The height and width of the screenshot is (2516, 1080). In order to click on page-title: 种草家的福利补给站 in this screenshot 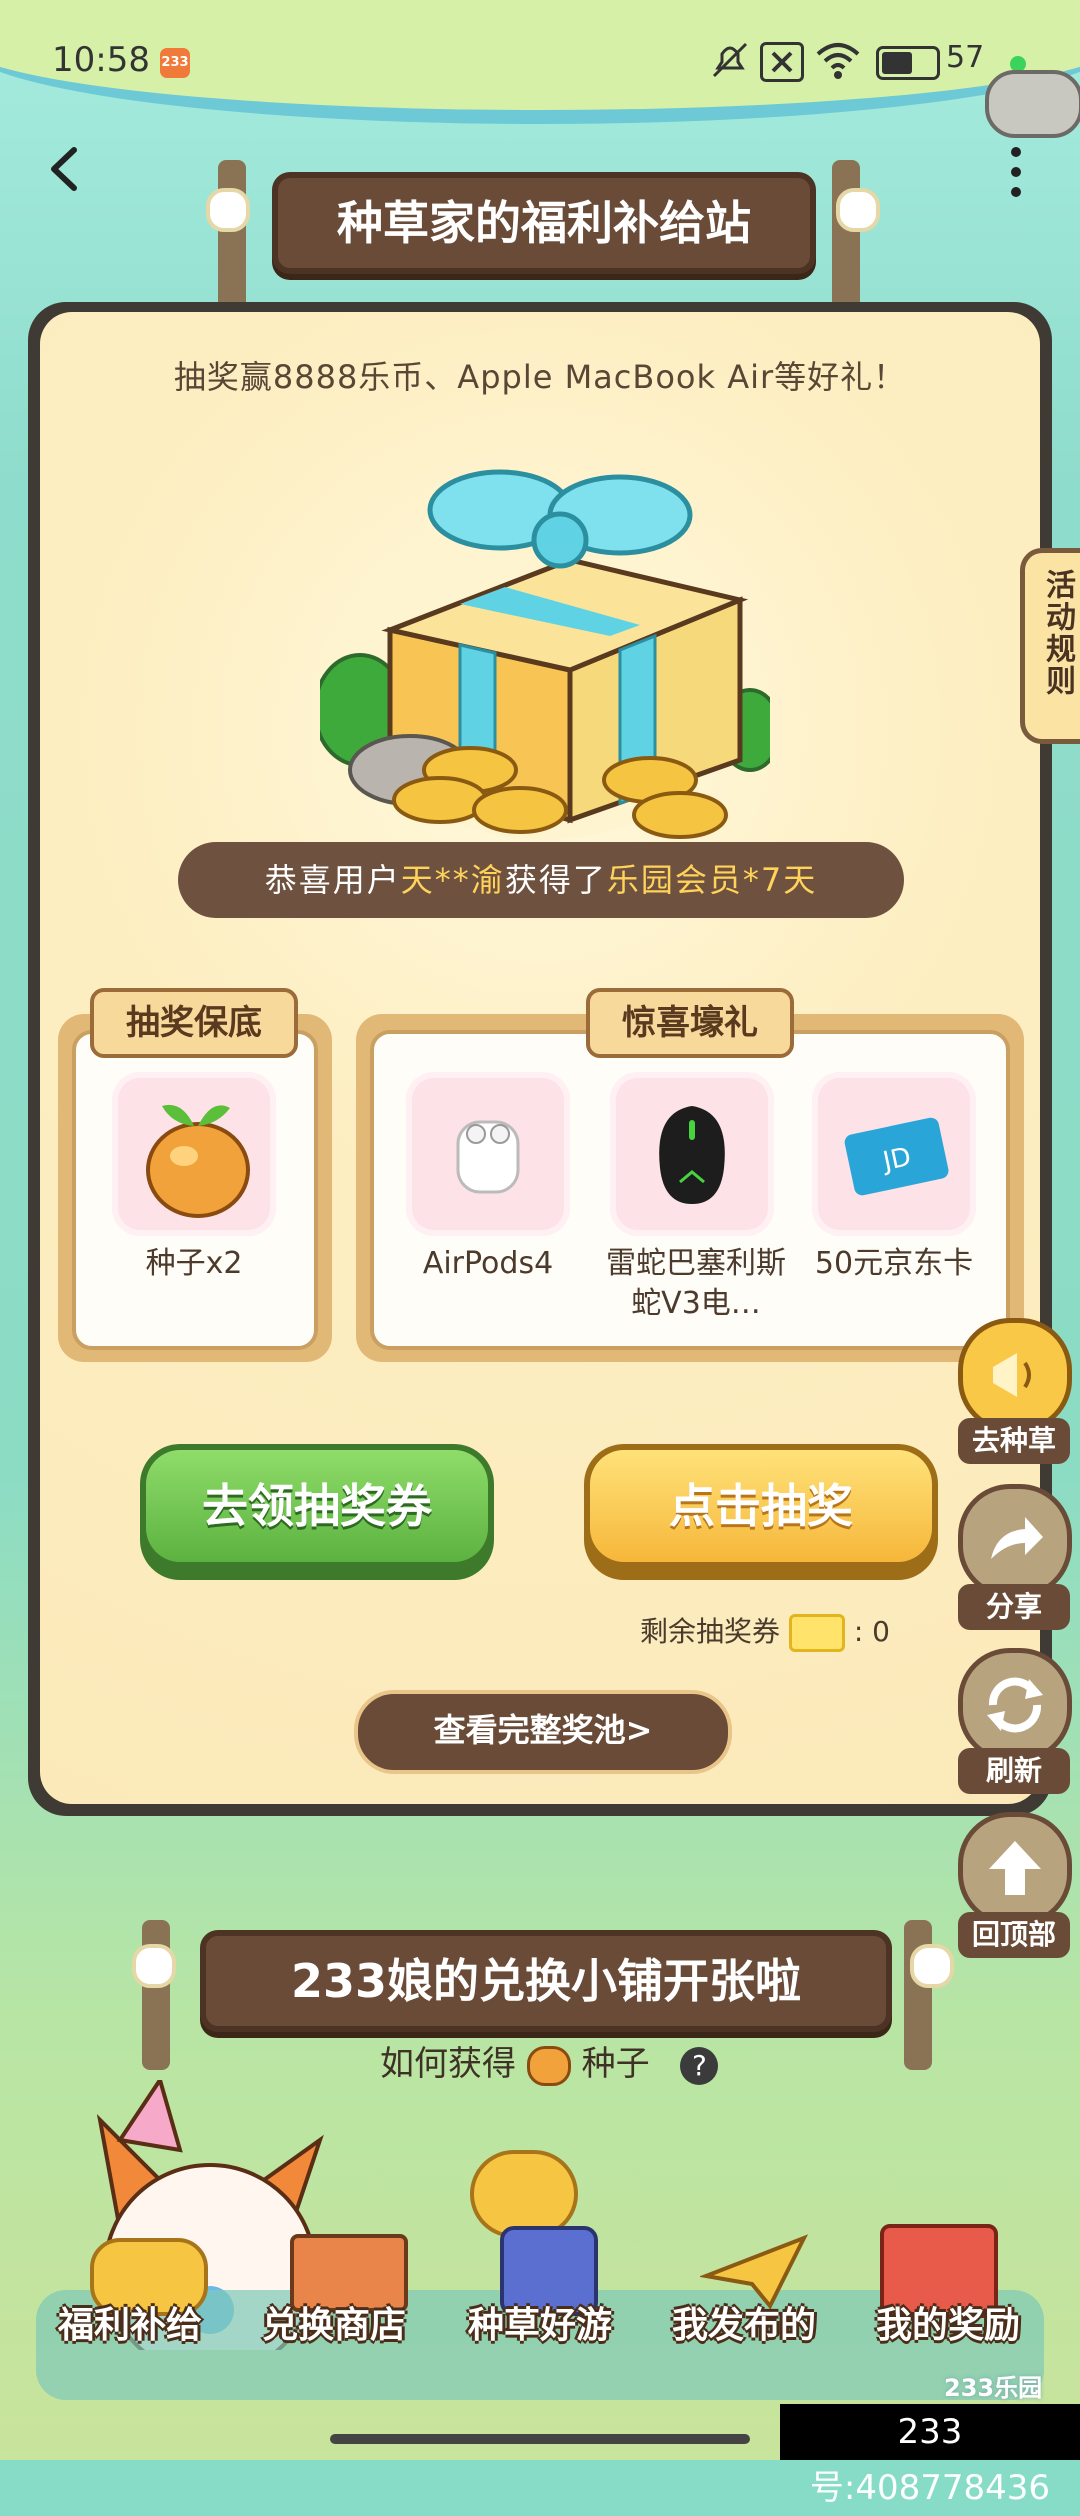, I will do `click(544, 223)`.